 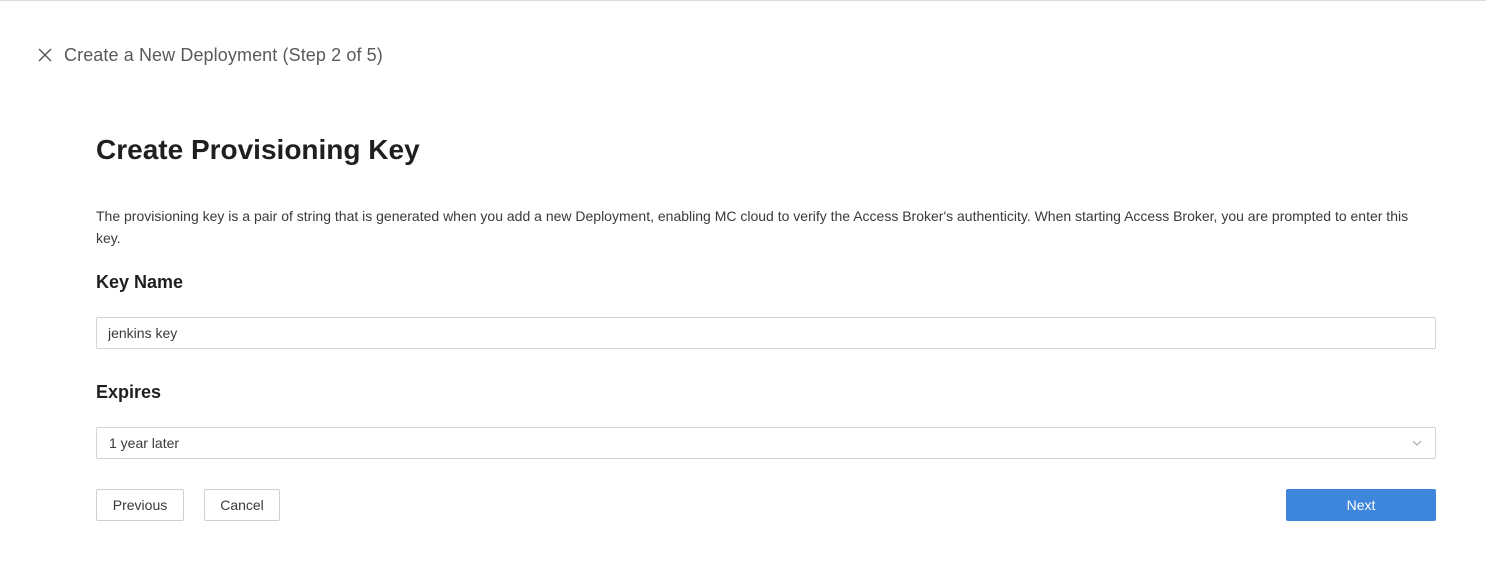 What do you see at coordinates (258, 149) in the screenshot?
I see `page-title: Create Provisioning Key` at bounding box center [258, 149].